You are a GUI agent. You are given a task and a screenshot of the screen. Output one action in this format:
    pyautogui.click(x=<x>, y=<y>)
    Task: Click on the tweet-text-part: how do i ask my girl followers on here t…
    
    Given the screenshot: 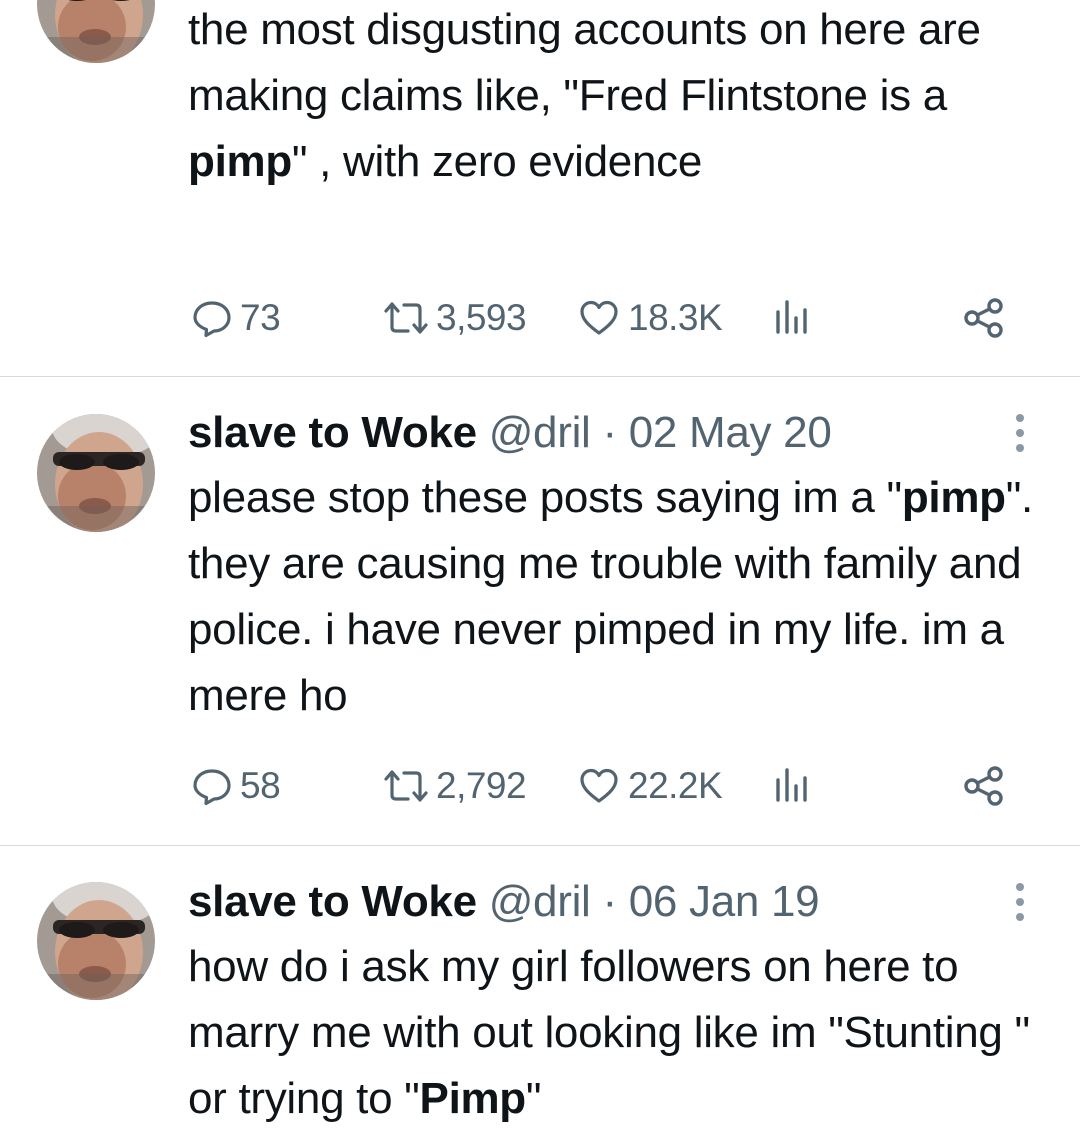 What is the action you would take?
    pyautogui.click(x=609, y=1032)
    